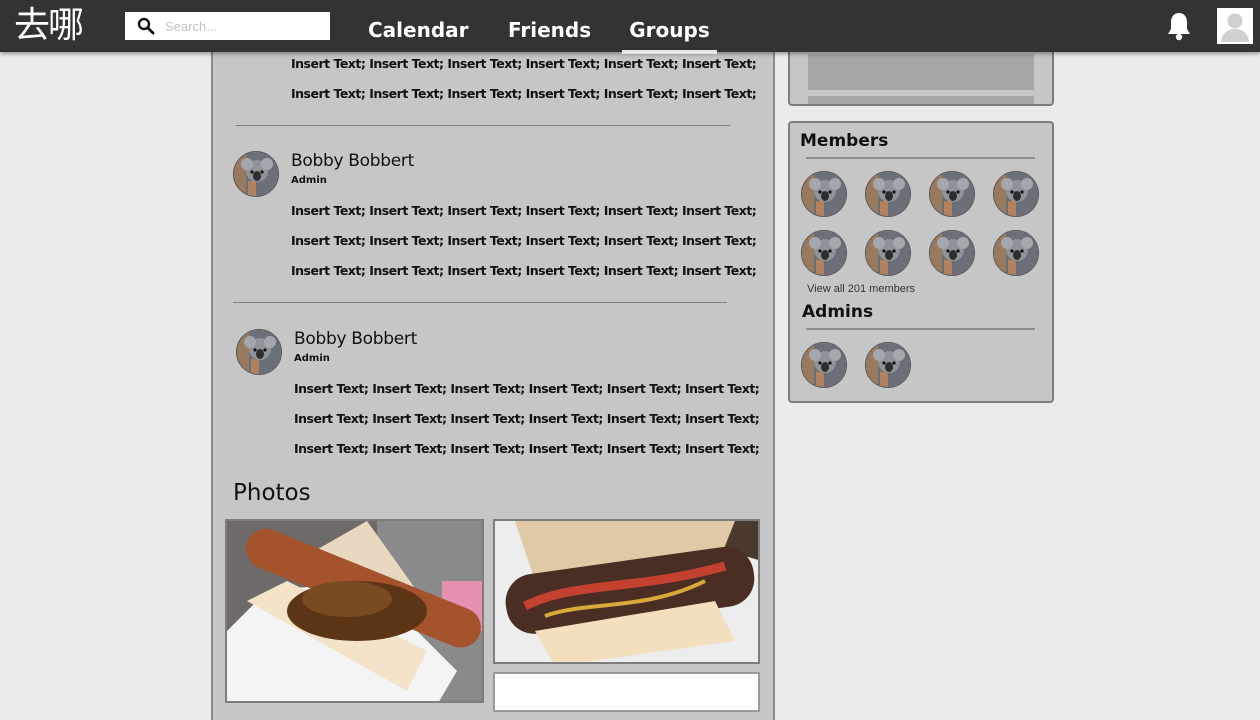 The width and height of the screenshot is (1260, 720). I want to click on members-divider, so click(920, 158).